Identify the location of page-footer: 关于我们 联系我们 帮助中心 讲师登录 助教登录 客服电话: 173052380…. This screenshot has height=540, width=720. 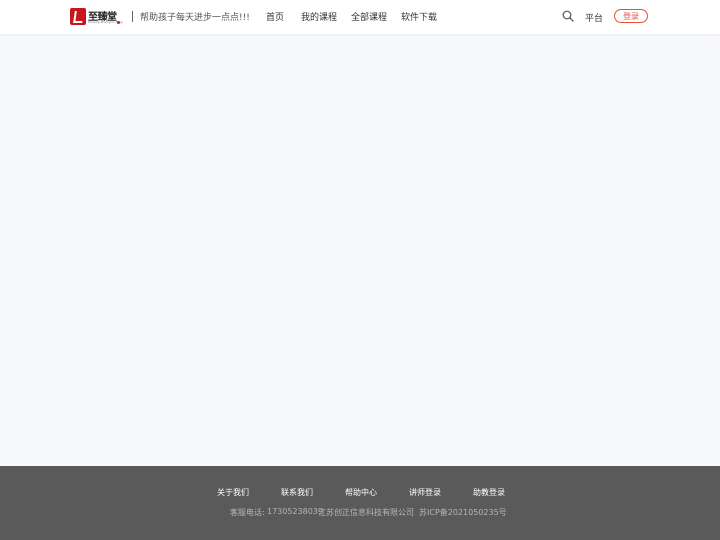
(360, 503).